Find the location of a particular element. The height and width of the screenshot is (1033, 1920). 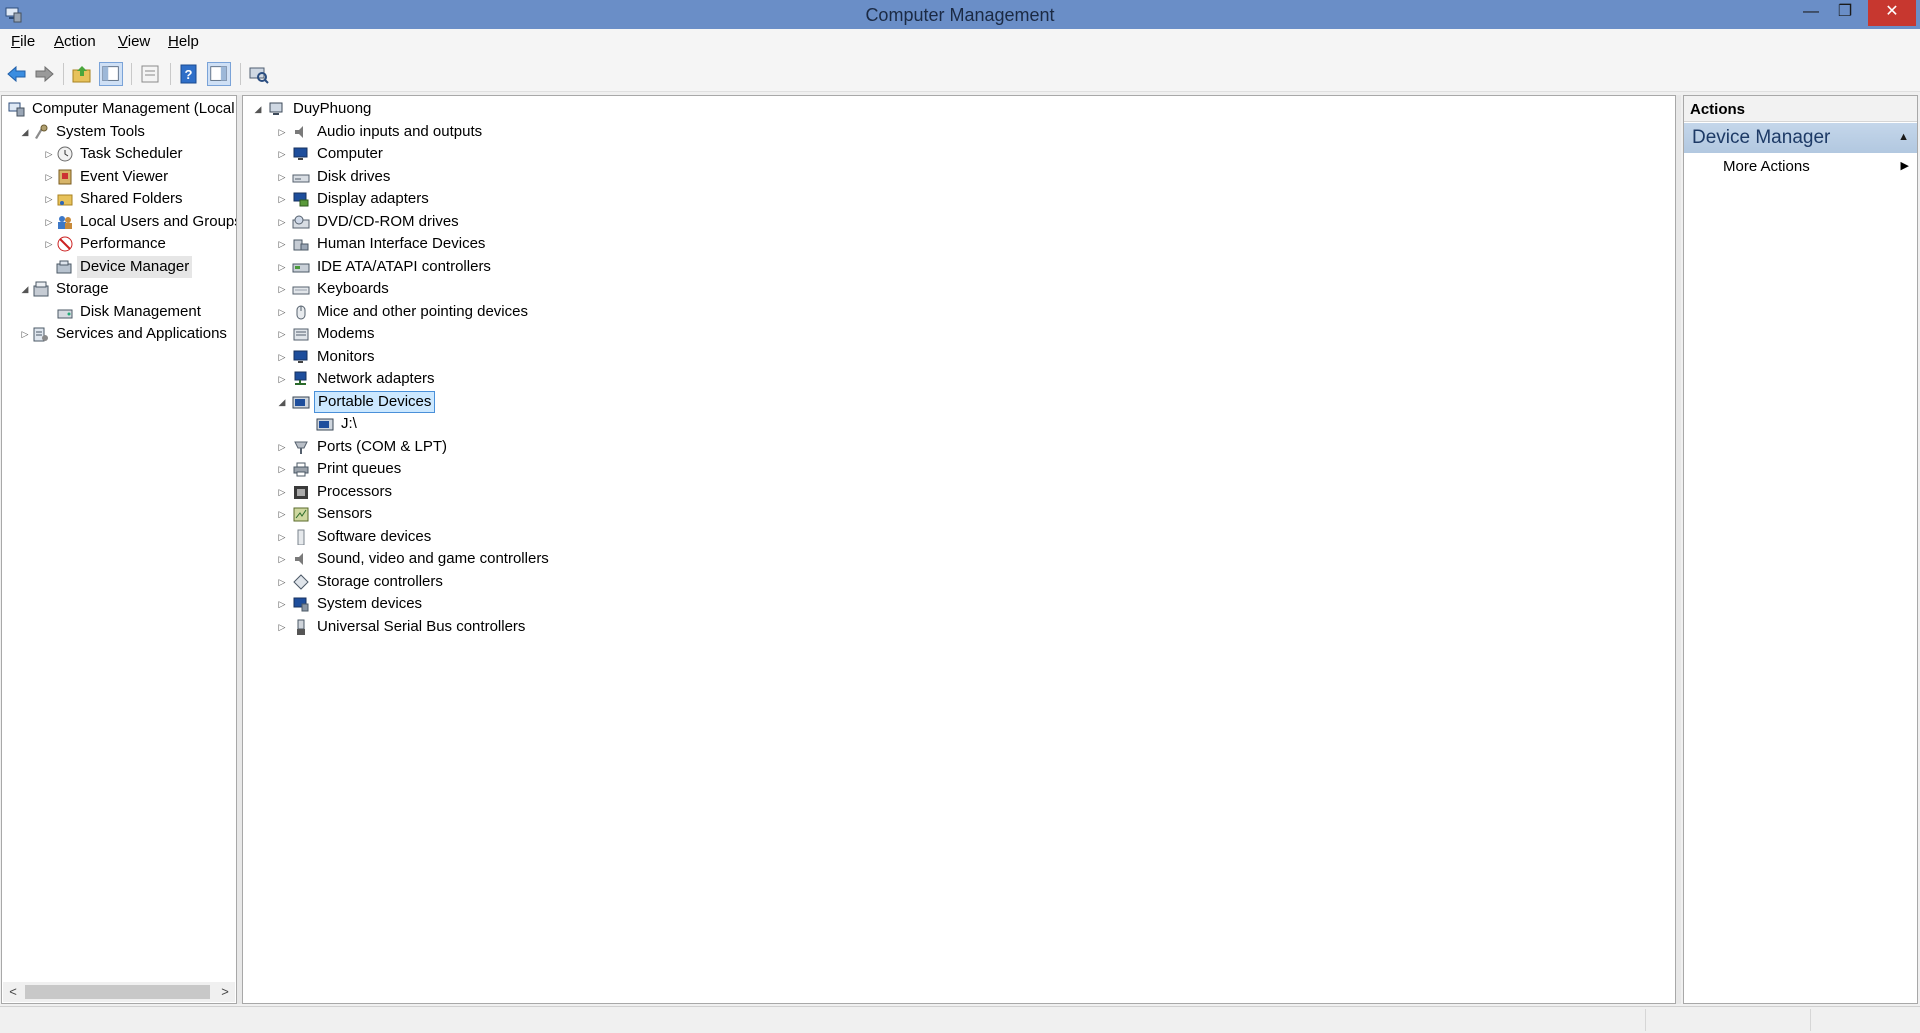

scrollbar-thumb is located at coordinates (117, 992).